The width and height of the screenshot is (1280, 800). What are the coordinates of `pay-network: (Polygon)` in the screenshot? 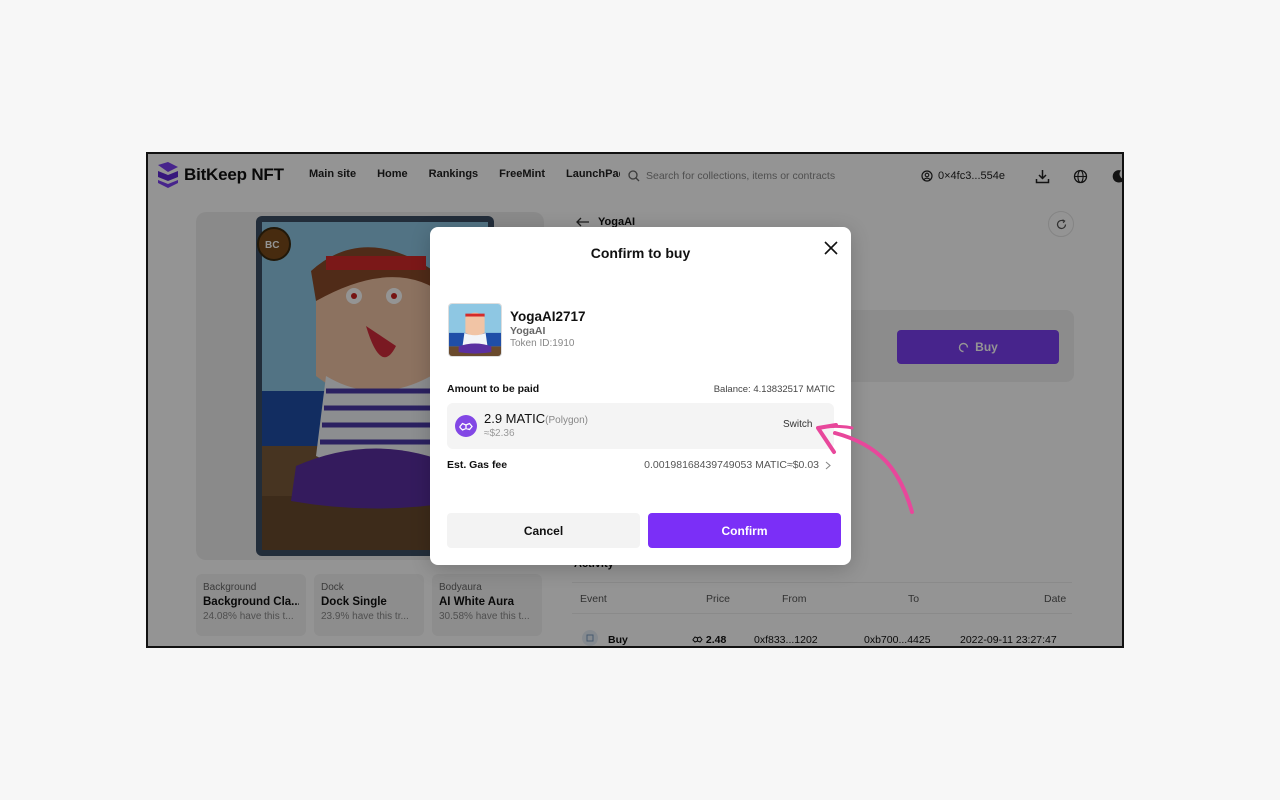 It's located at (566, 420).